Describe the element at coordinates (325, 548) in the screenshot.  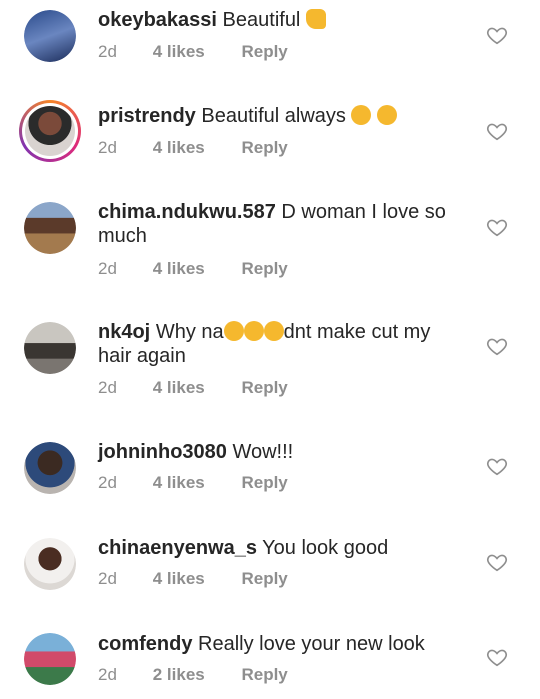
I see `comment-text: You look good` at that location.